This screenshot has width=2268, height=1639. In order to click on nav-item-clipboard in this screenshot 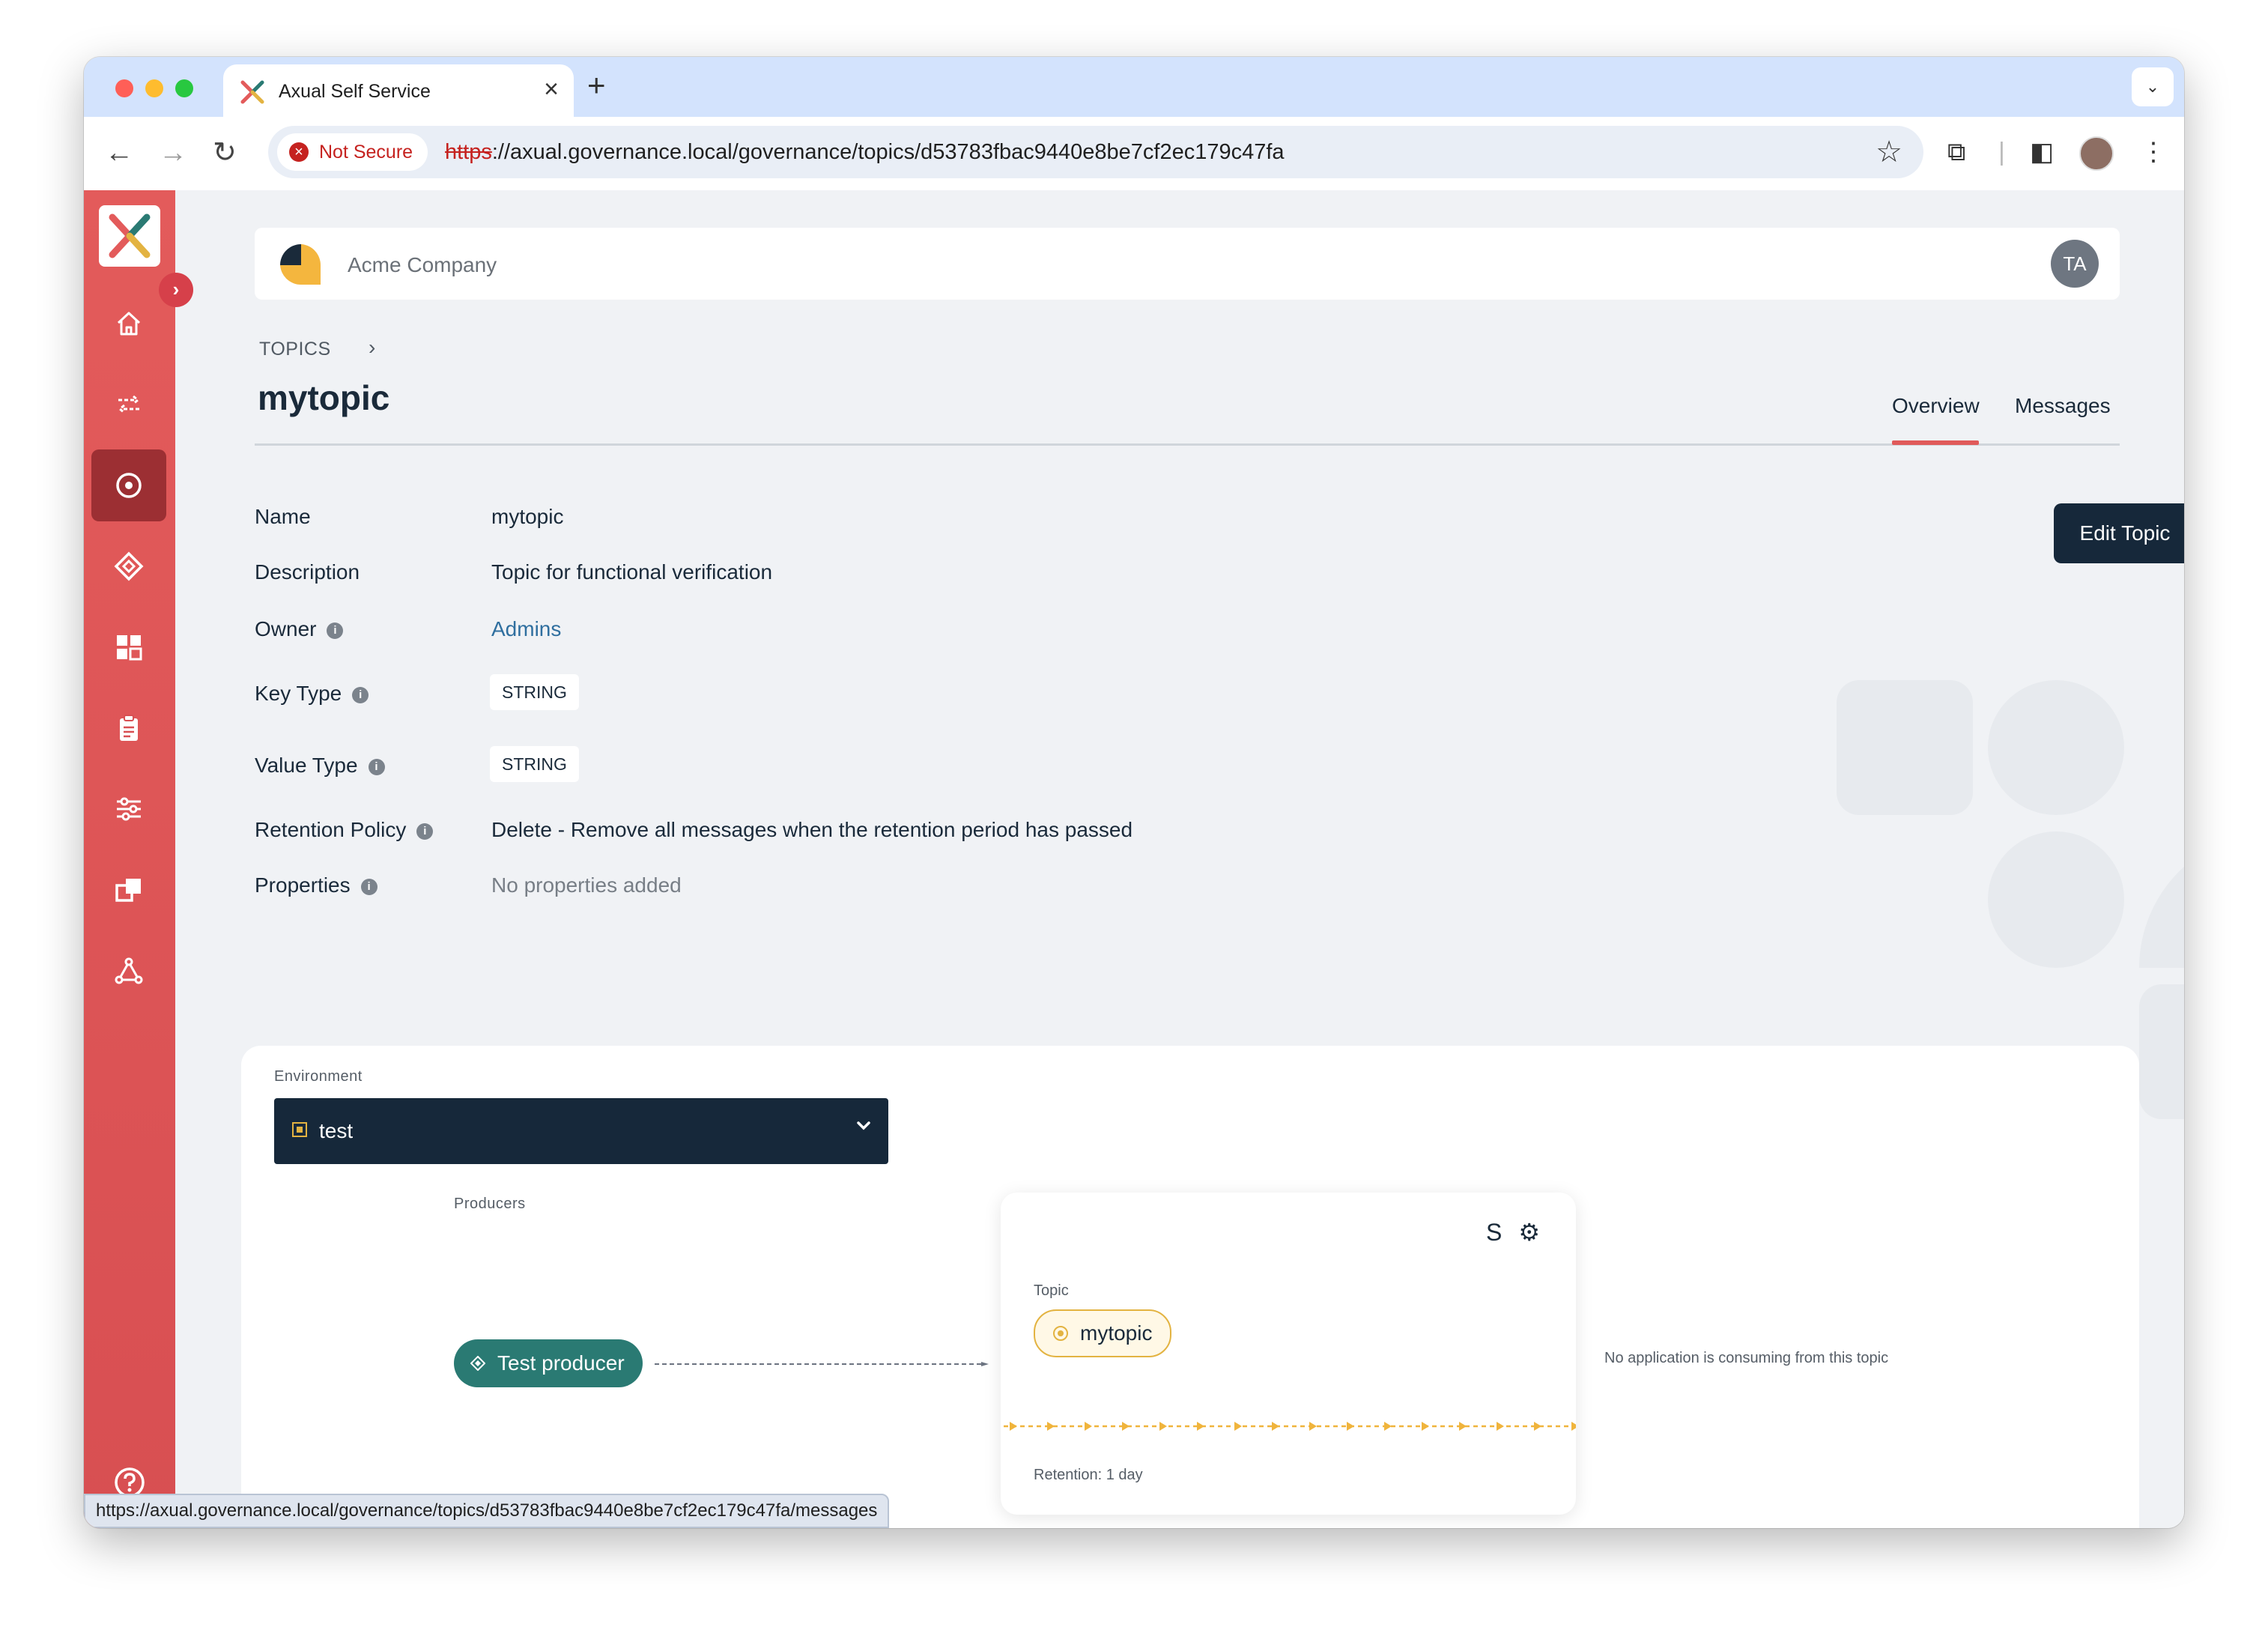, I will do `click(128, 728)`.